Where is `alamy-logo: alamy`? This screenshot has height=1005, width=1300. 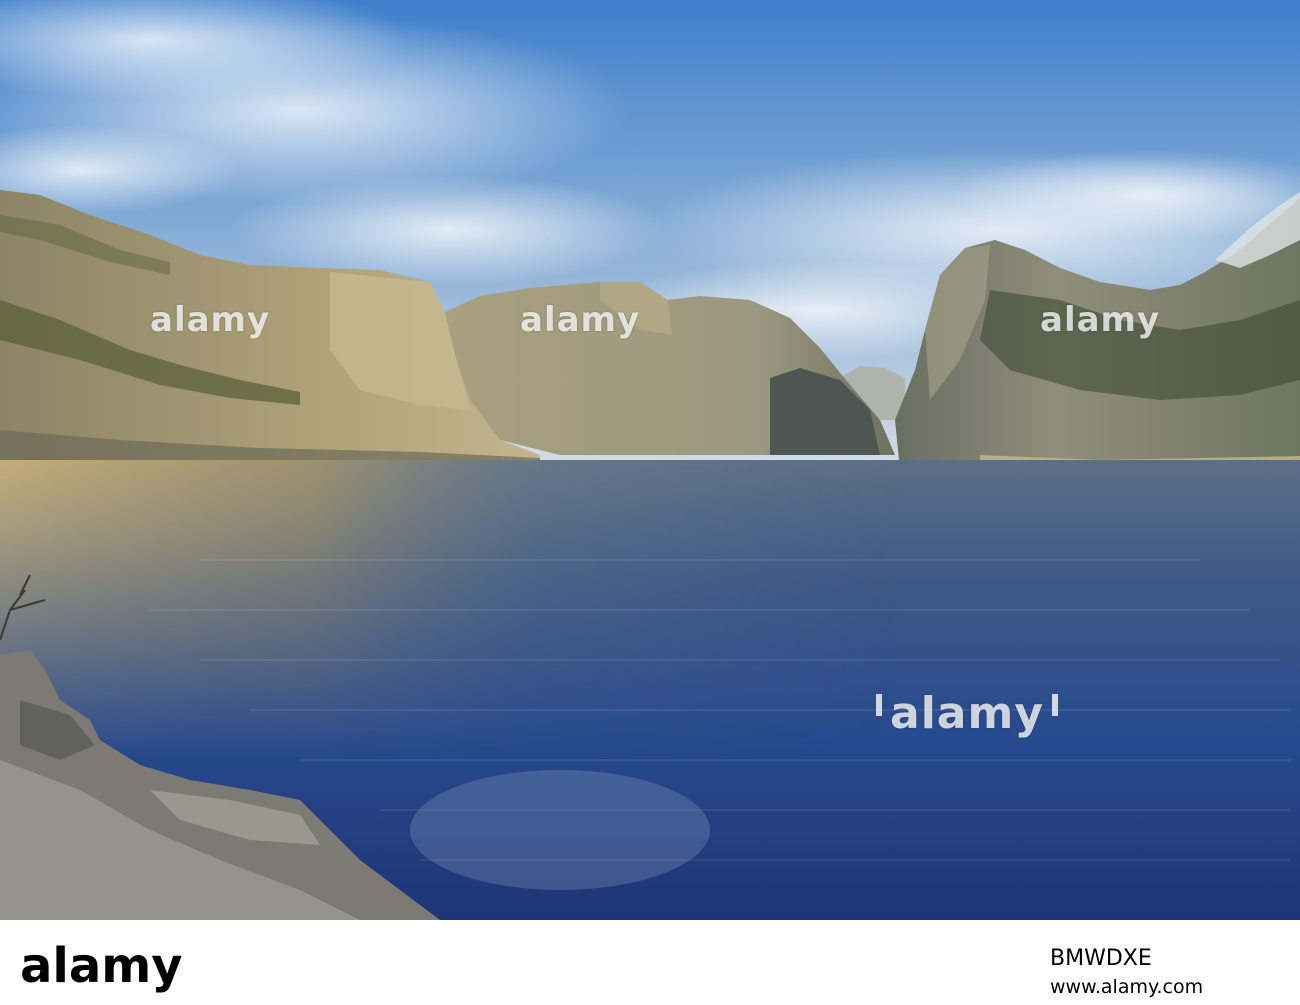
alamy-logo: alamy is located at coordinates (101, 966).